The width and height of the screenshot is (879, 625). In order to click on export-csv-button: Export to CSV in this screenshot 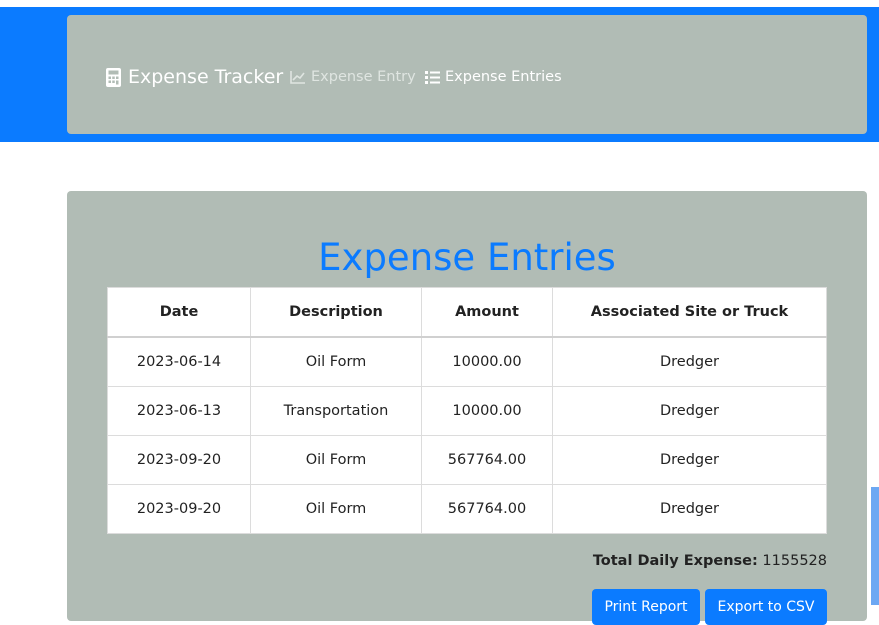, I will do `click(766, 607)`.